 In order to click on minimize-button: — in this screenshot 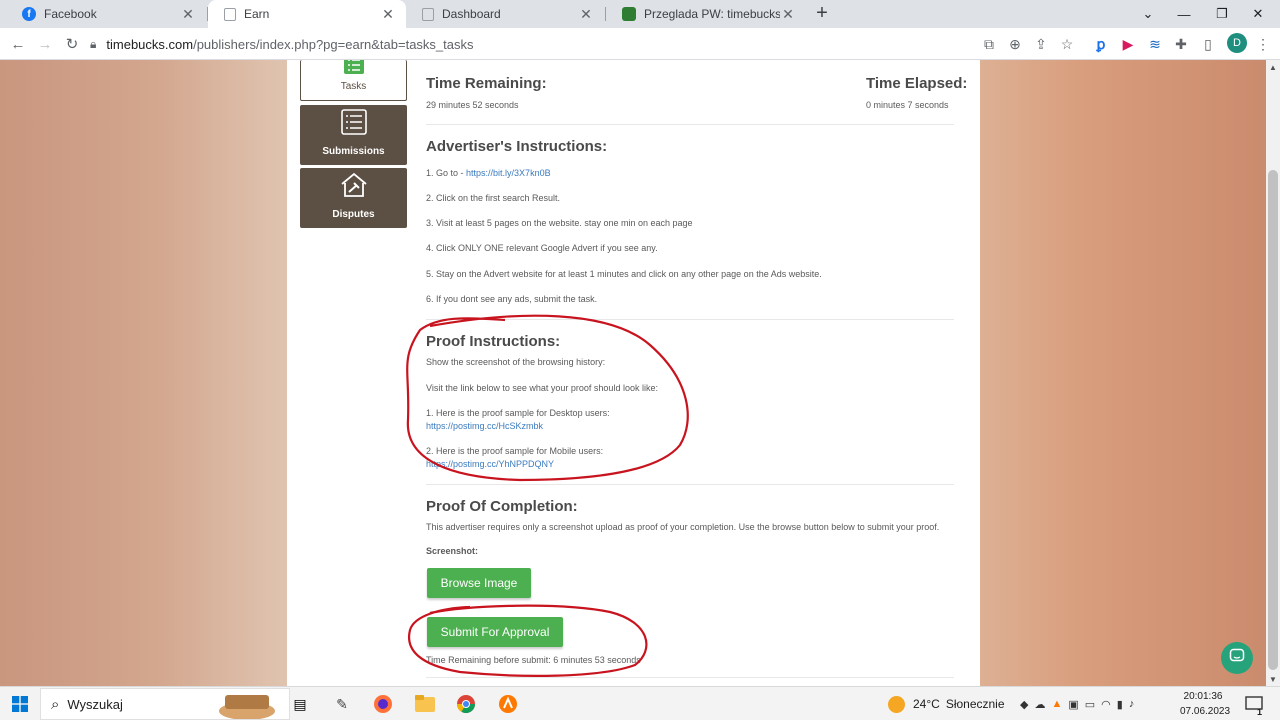, I will do `click(1184, 14)`.